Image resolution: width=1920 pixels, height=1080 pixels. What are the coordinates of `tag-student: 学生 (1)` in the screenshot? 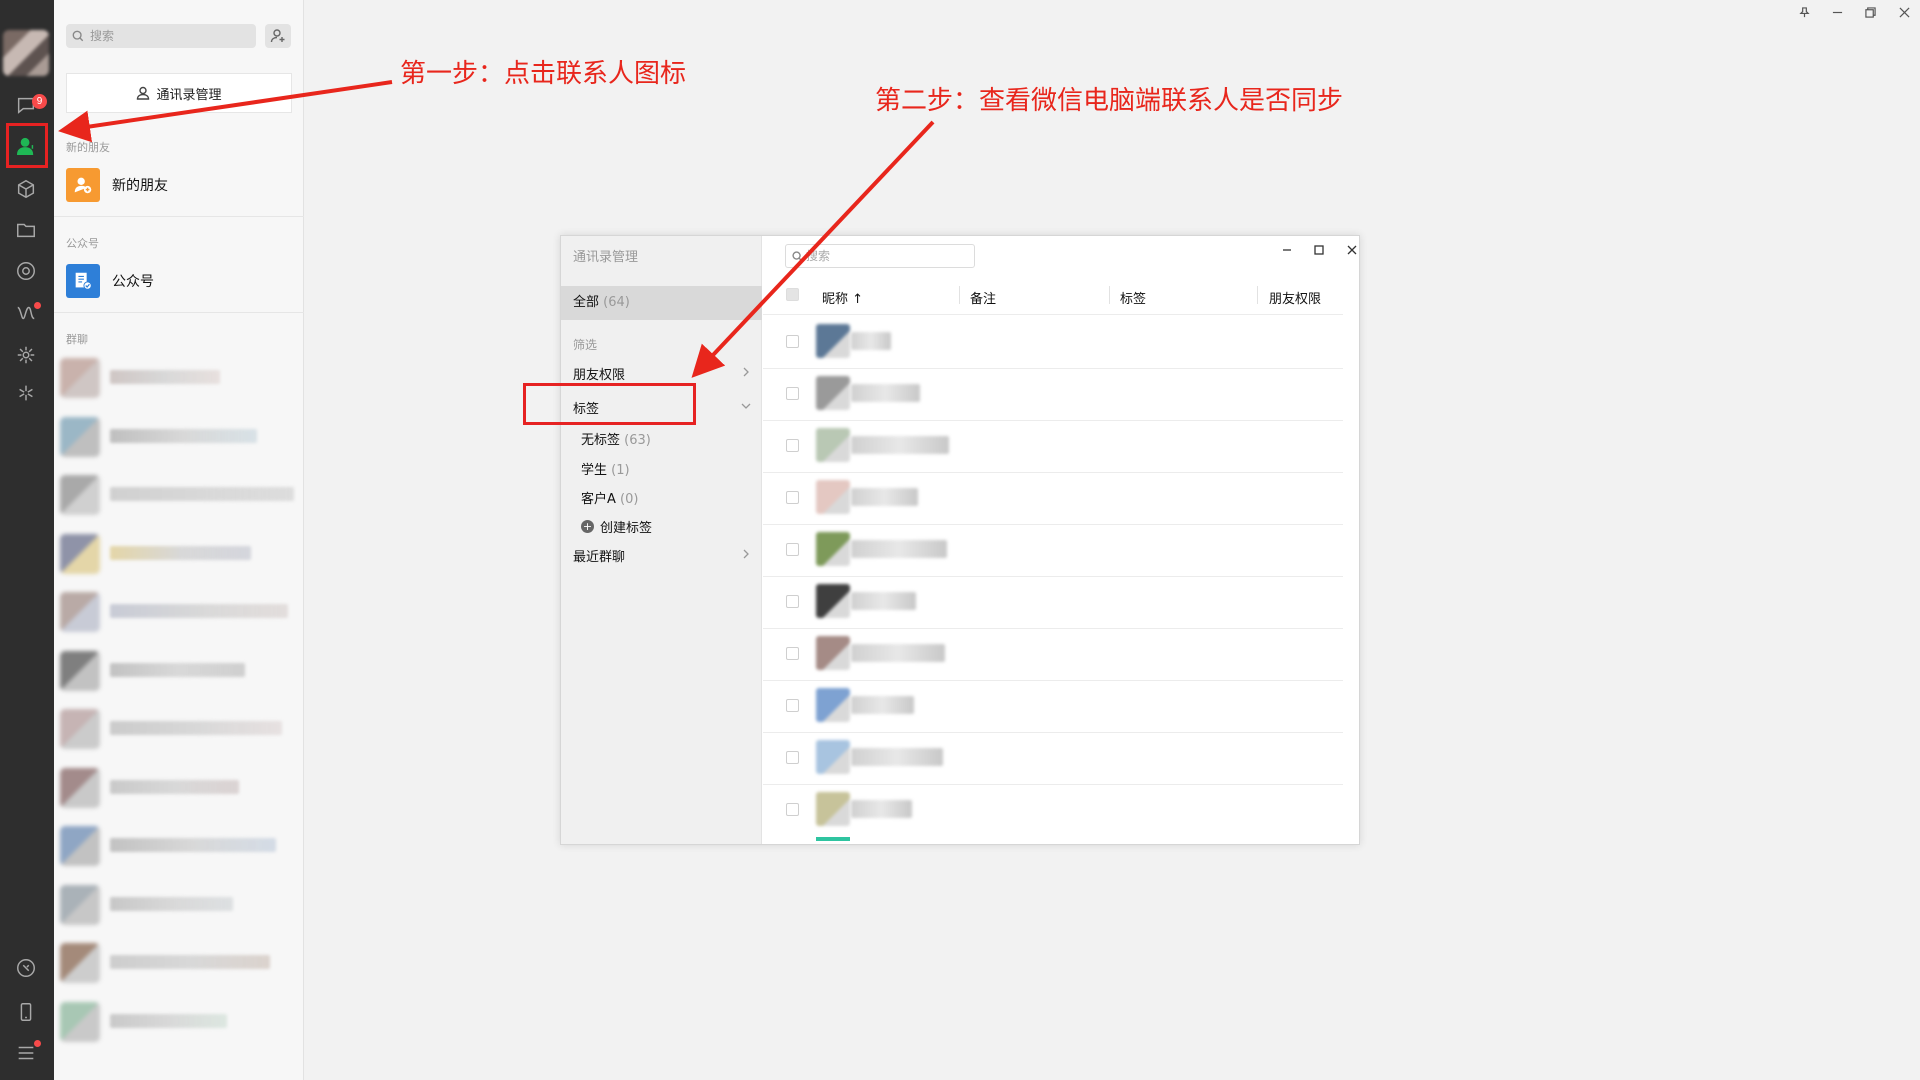 It's located at (605, 468).